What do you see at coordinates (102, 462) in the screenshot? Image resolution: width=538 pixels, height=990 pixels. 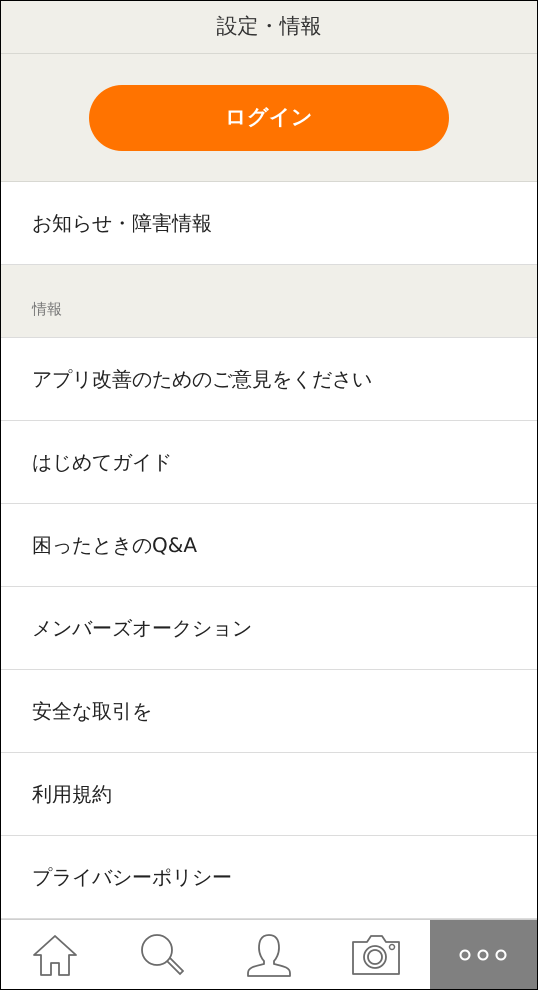 I see `menu-item: はじめてガイド` at bounding box center [102, 462].